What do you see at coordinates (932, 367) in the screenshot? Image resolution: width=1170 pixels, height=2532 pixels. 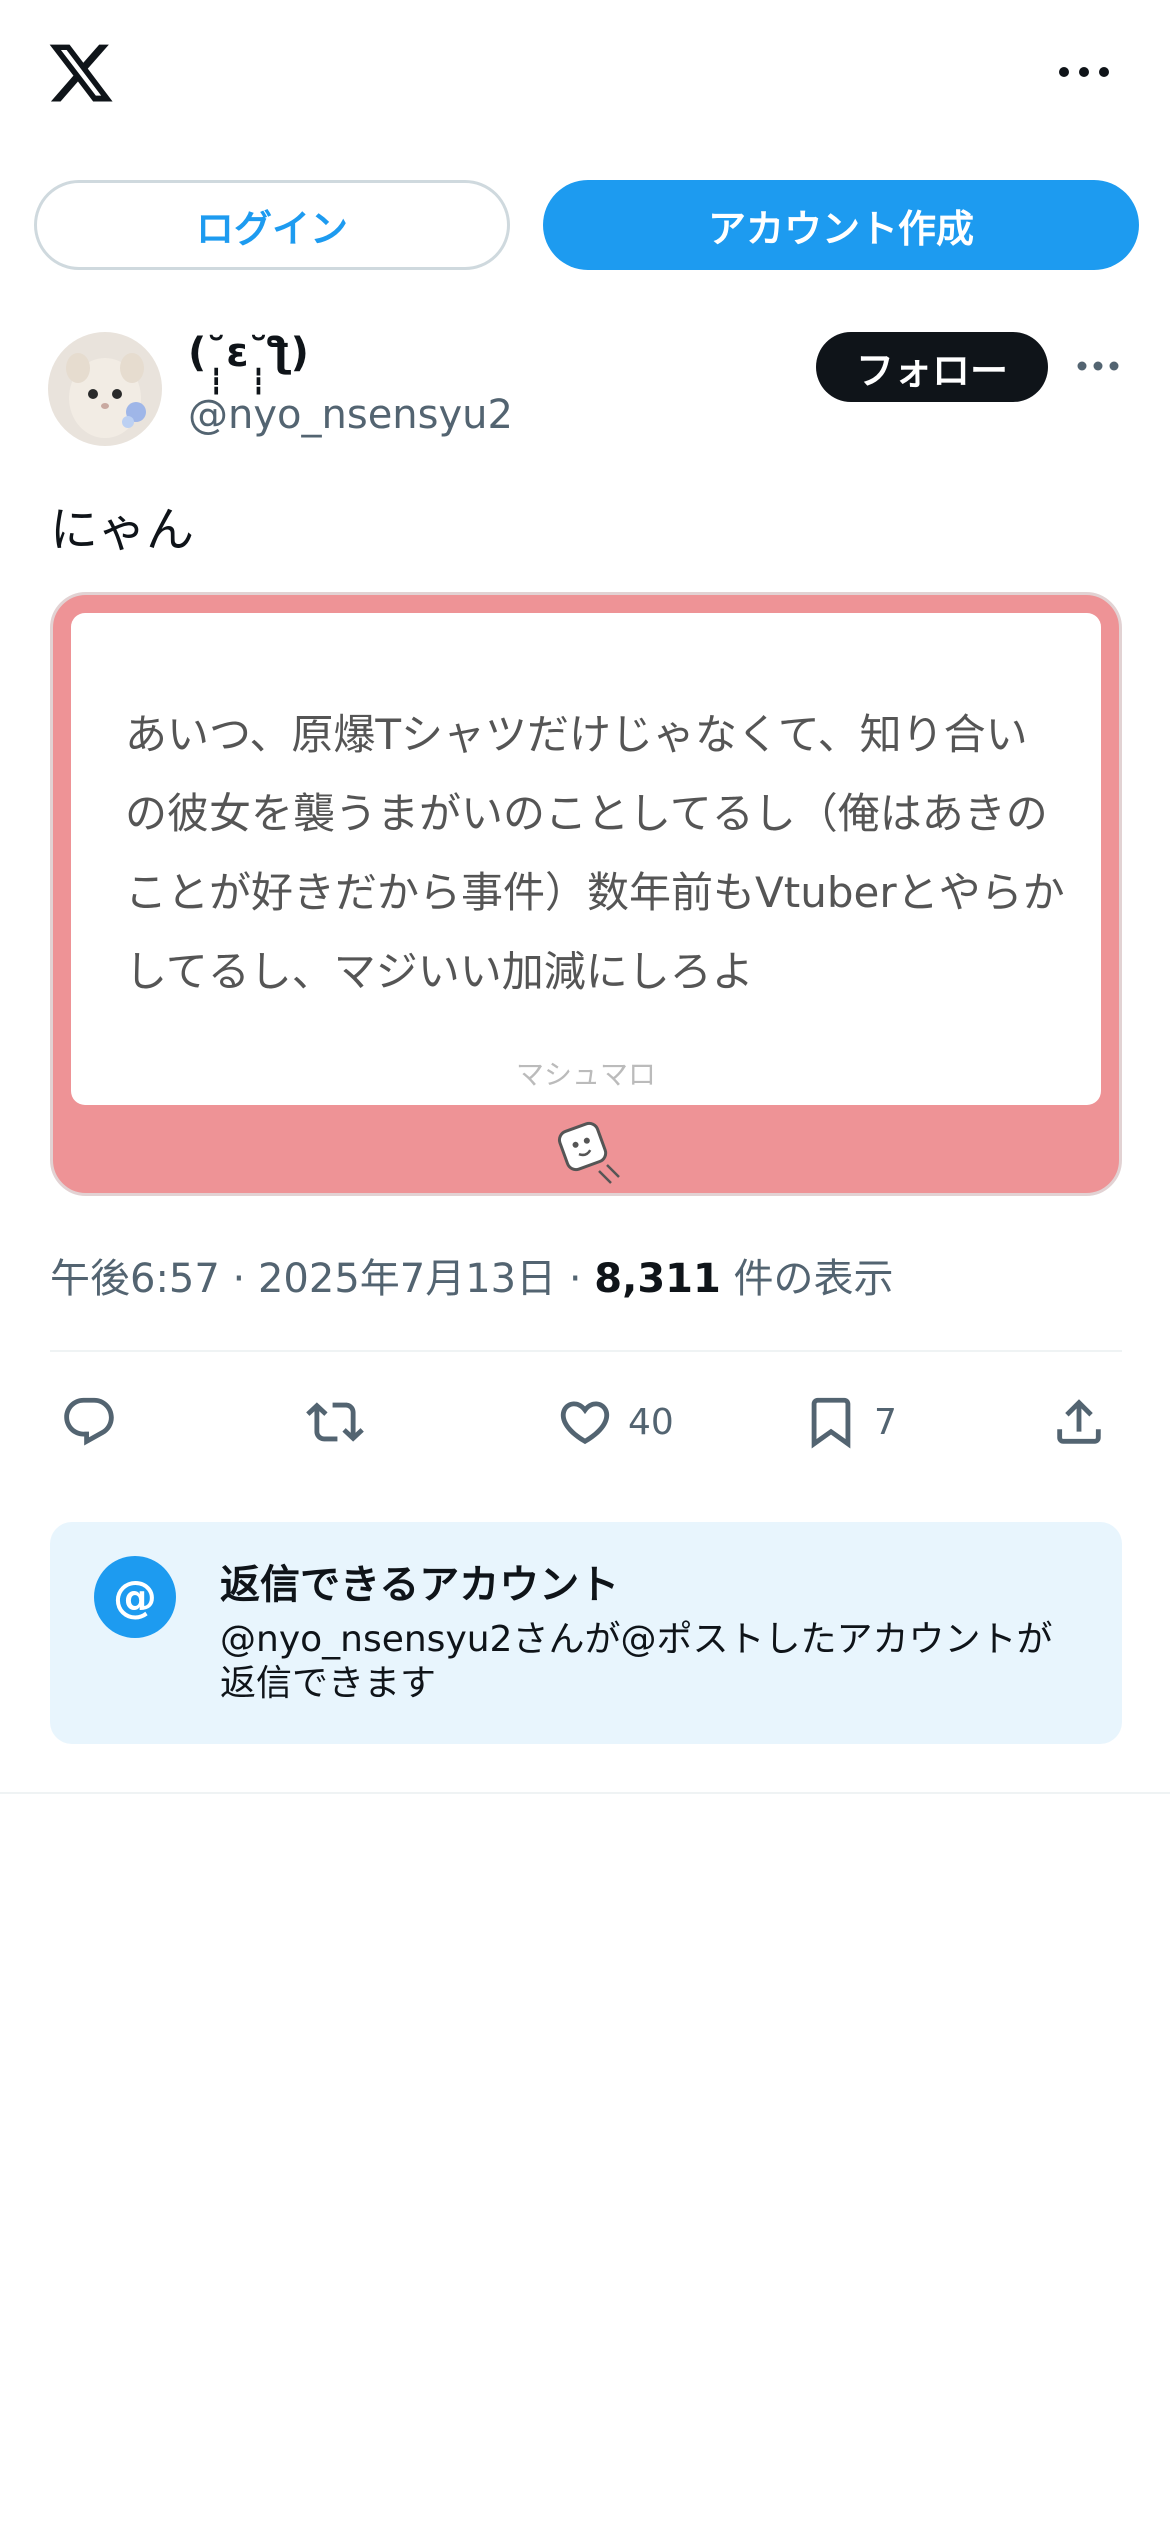 I see `follow-button: フォロー` at bounding box center [932, 367].